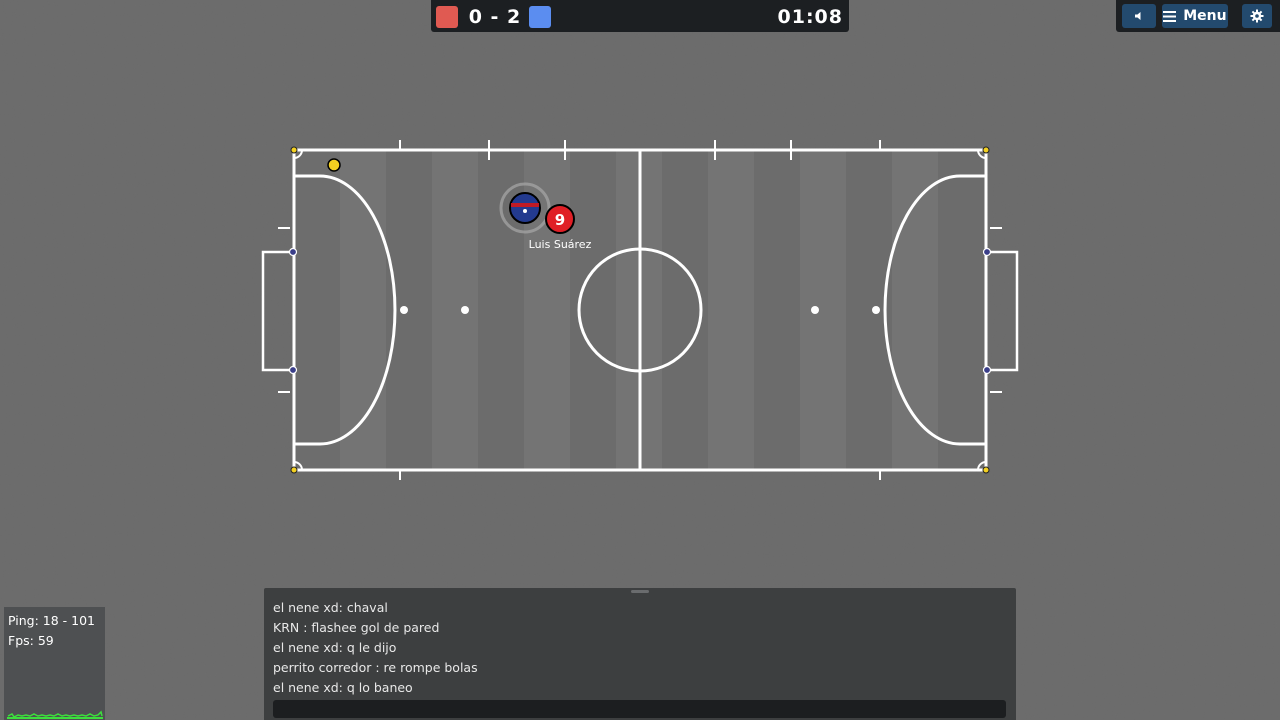  I want to click on sound-button, so click(1139, 16).